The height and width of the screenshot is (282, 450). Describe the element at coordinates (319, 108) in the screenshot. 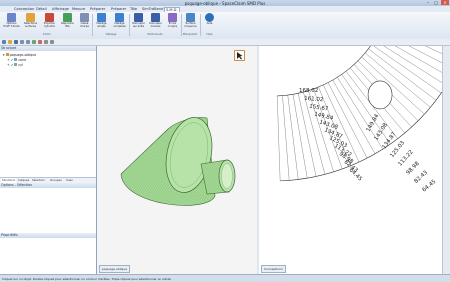

I see `cut-length-label: 155.67` at that location.